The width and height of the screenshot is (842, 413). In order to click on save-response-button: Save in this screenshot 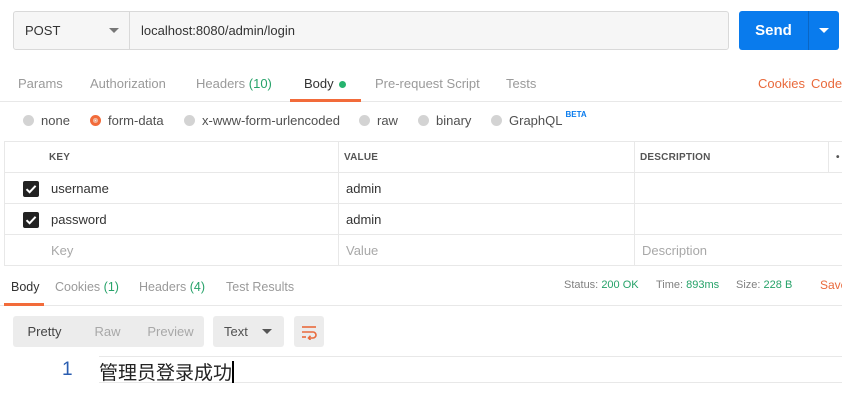, I will do `click(831, 285)`.